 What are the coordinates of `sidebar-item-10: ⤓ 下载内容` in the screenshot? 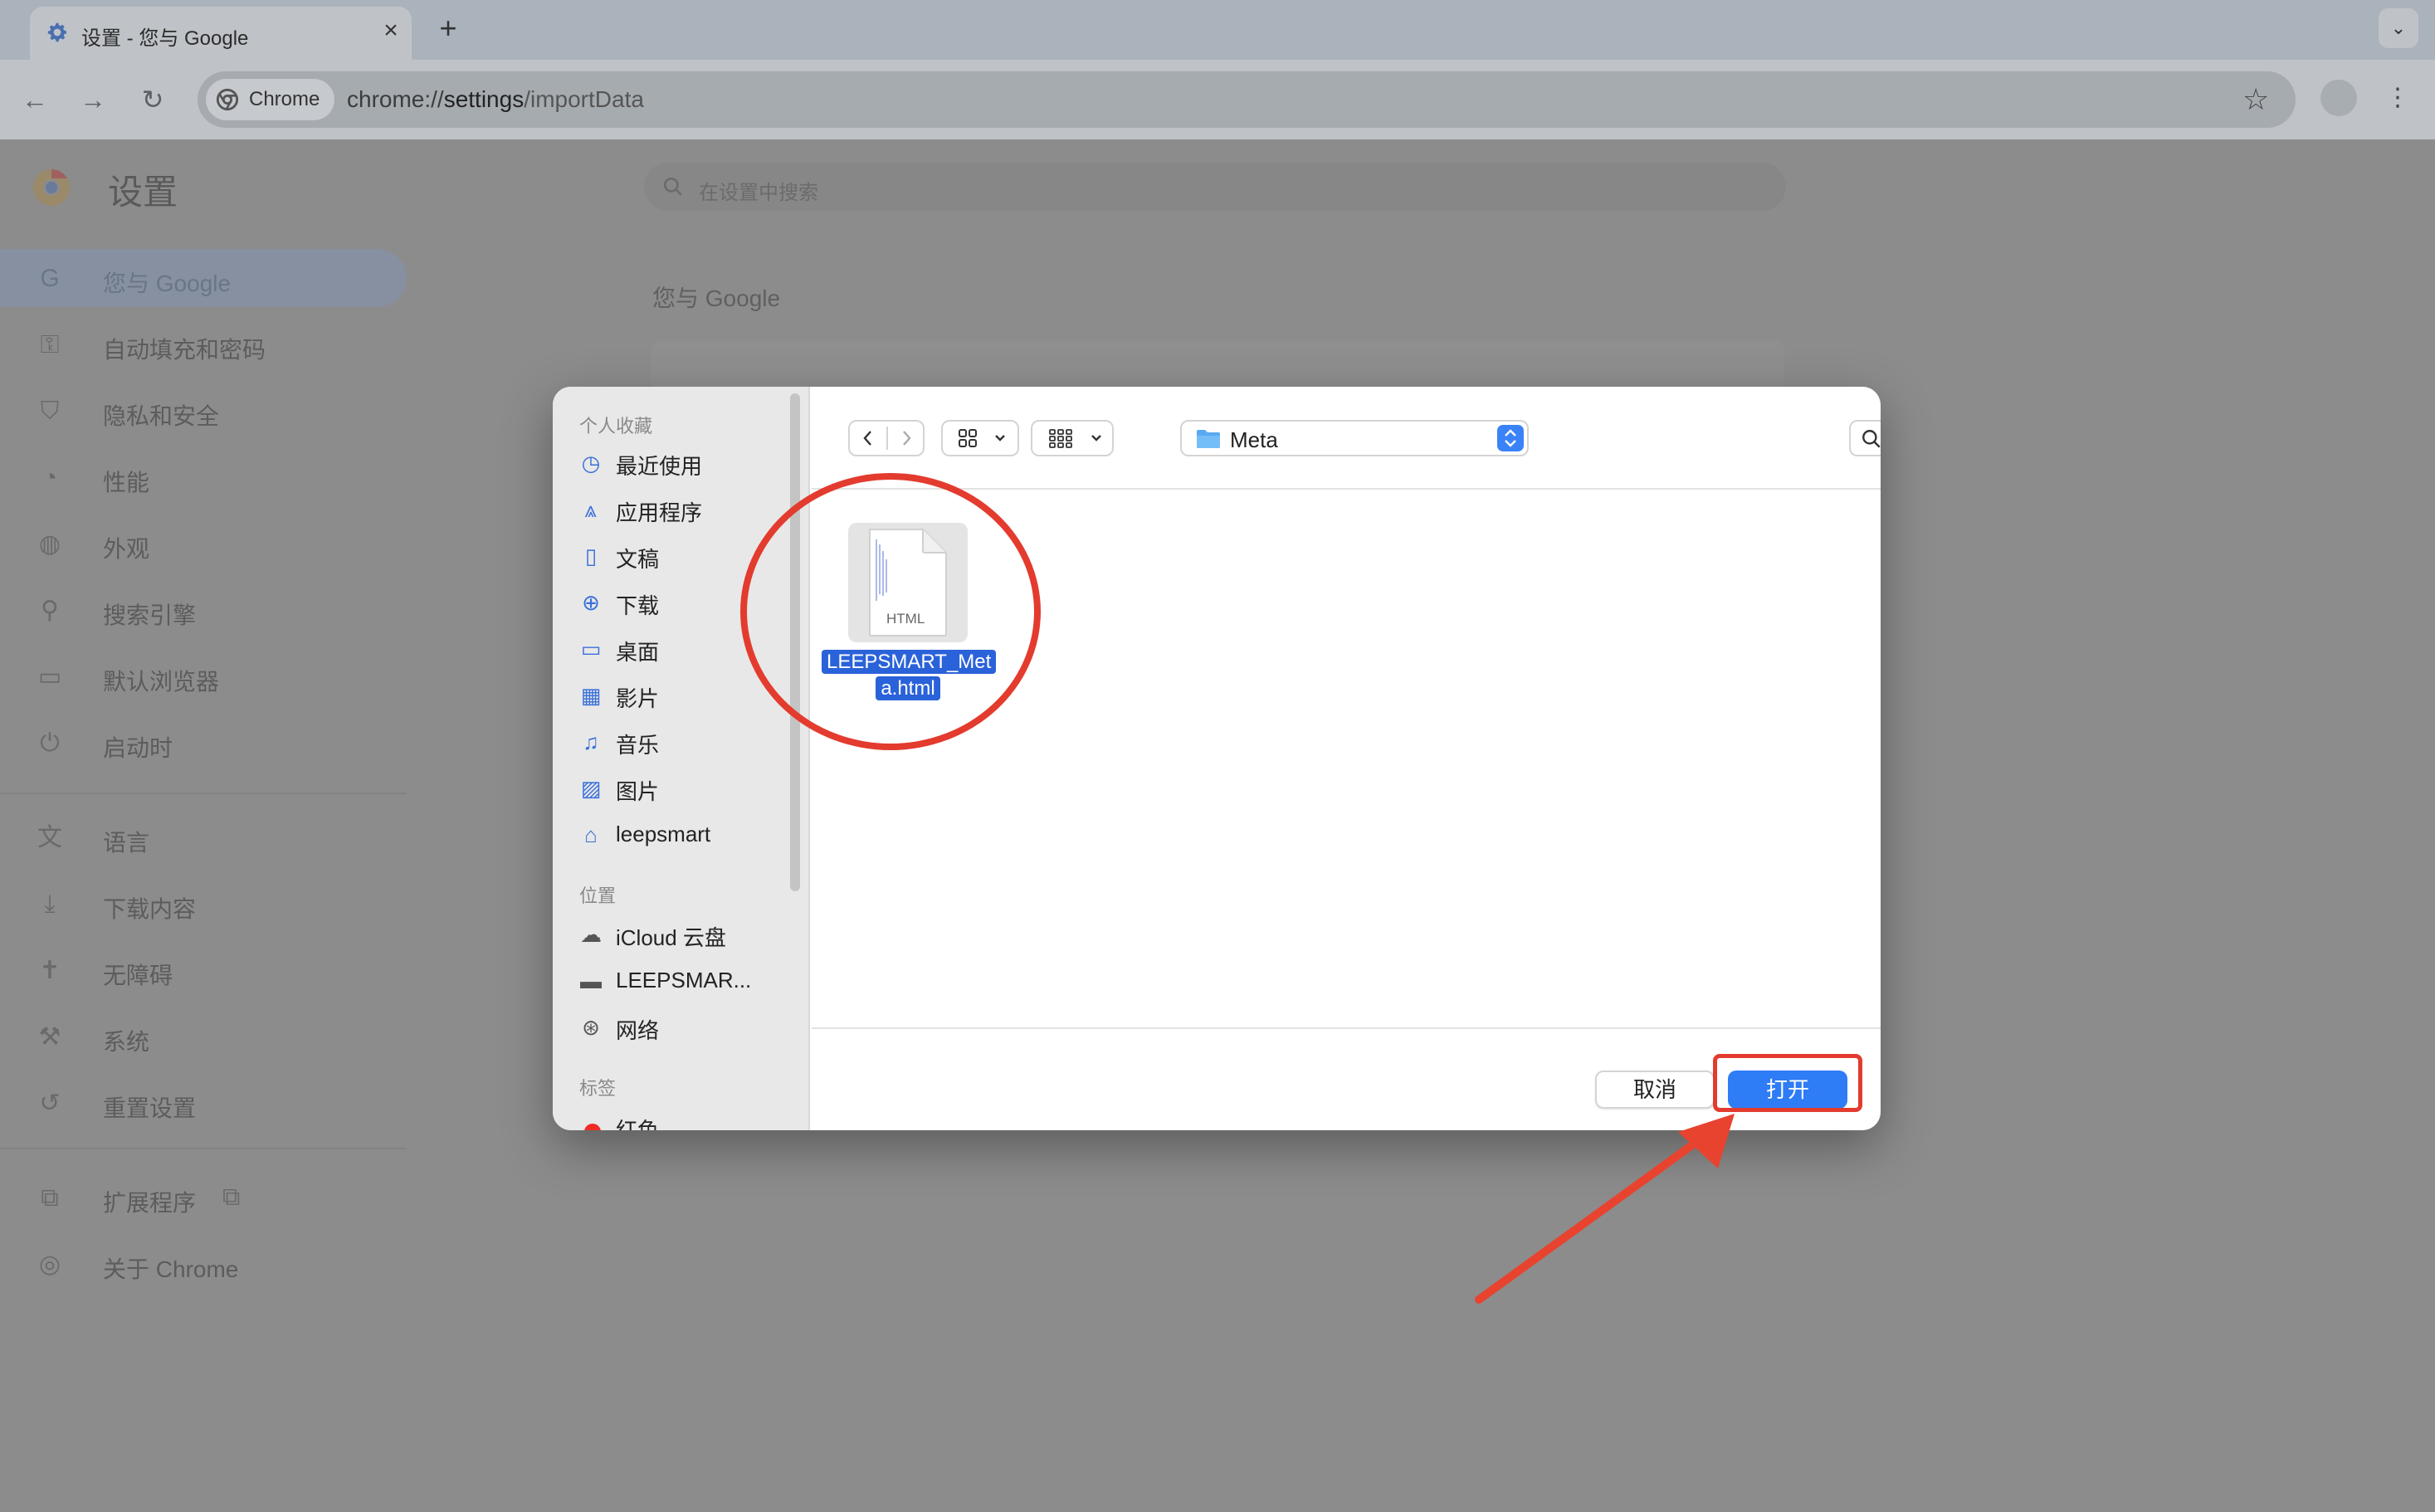 It's located at (204, 904).